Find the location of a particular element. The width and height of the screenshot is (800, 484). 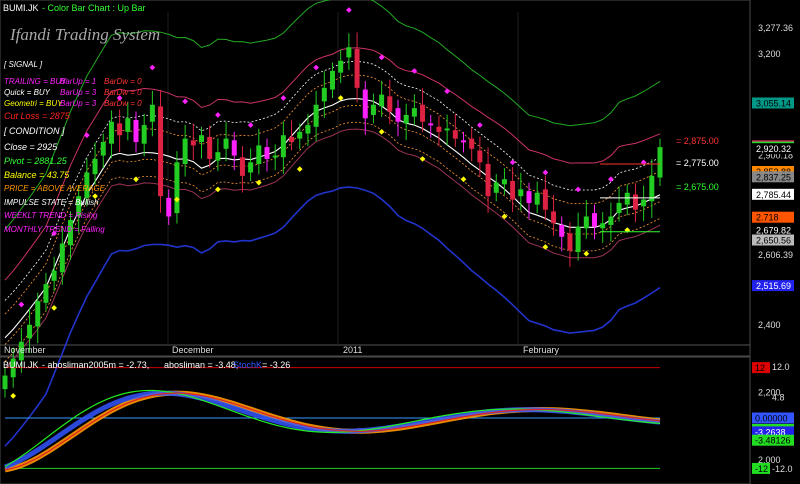

balance-value: Balance = 43.75 is located at coordinates (37, 175).